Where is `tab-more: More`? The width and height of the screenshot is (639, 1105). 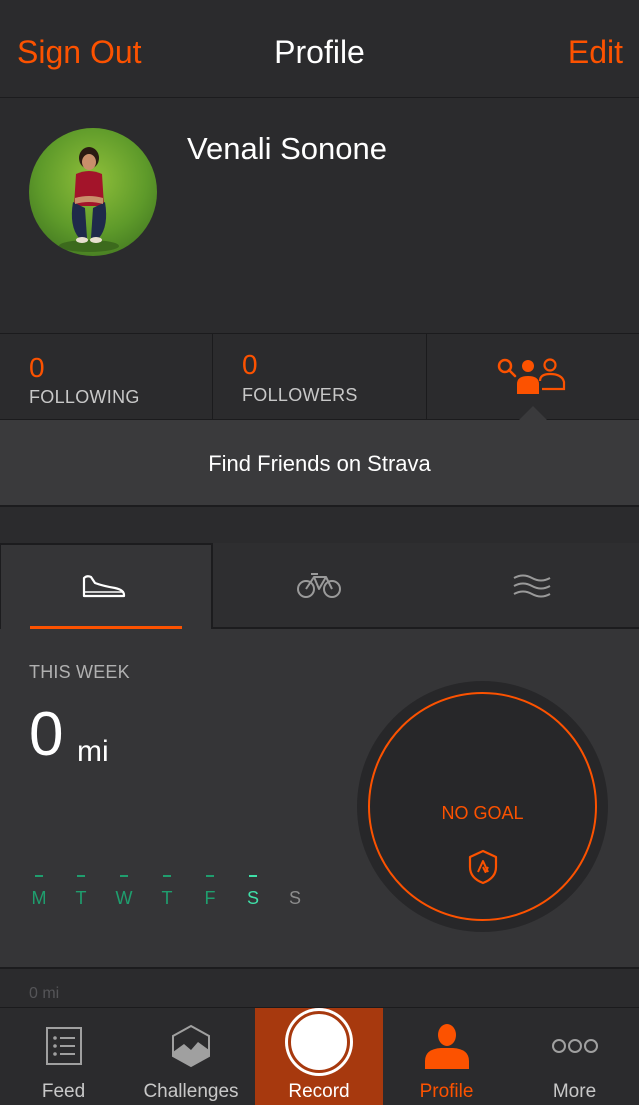
tab-more: More is located at coordinates (574, 1056).